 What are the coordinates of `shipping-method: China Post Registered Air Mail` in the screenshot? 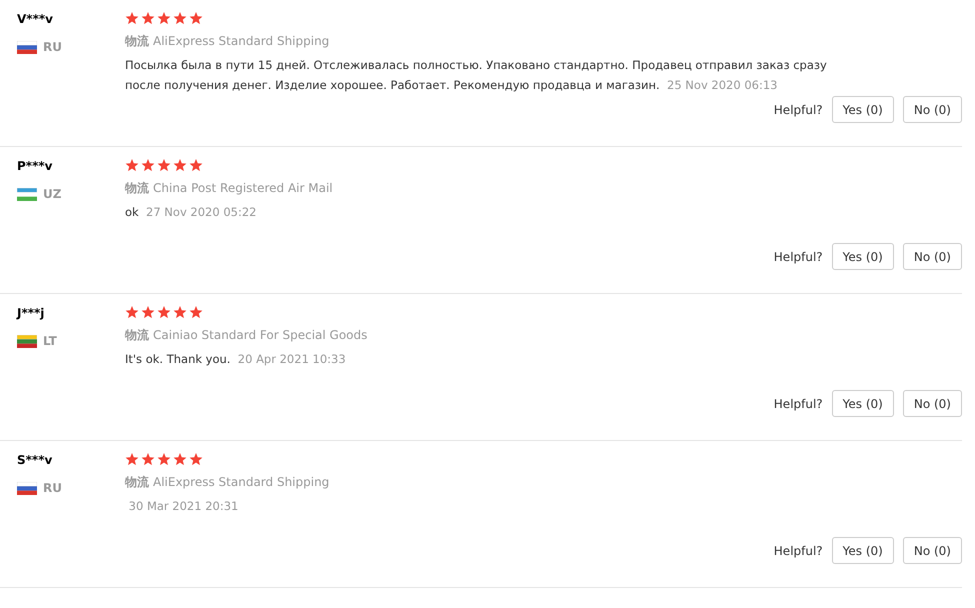 It's located at (243, 188).